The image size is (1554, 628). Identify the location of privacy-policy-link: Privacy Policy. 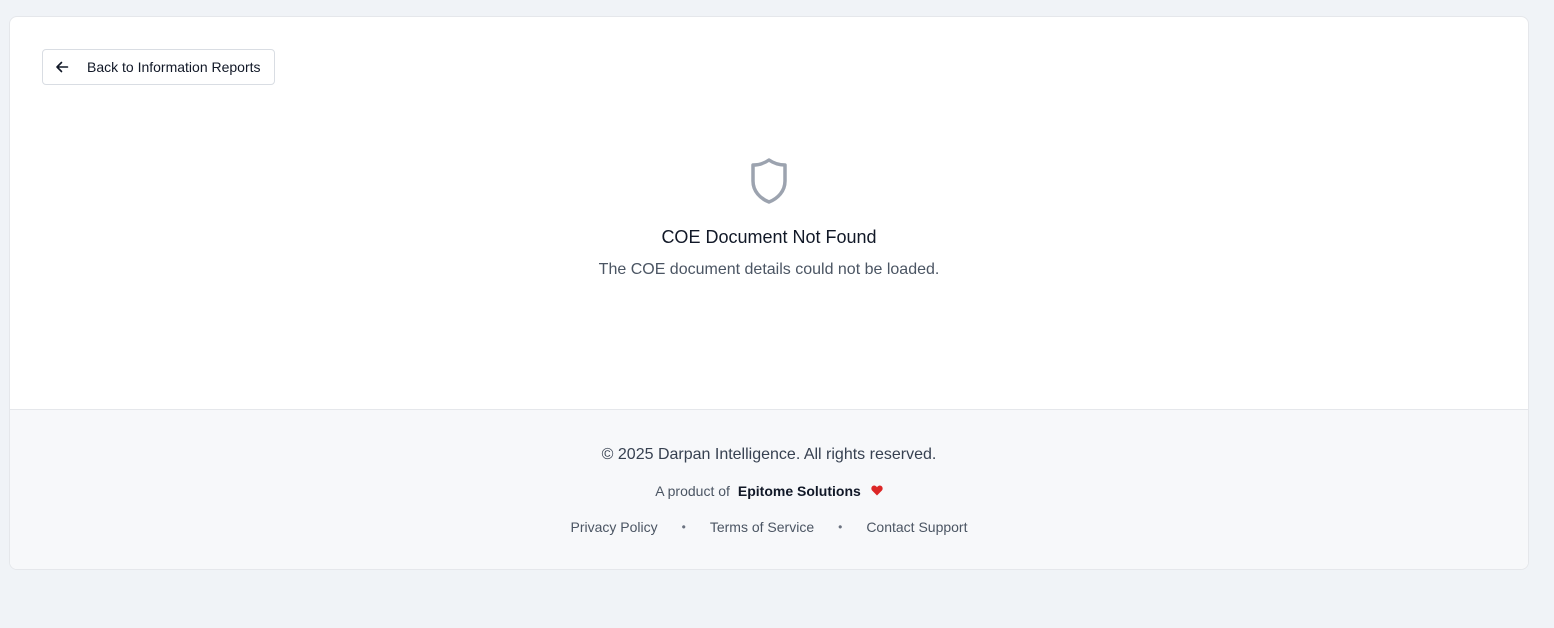
(614, 527).